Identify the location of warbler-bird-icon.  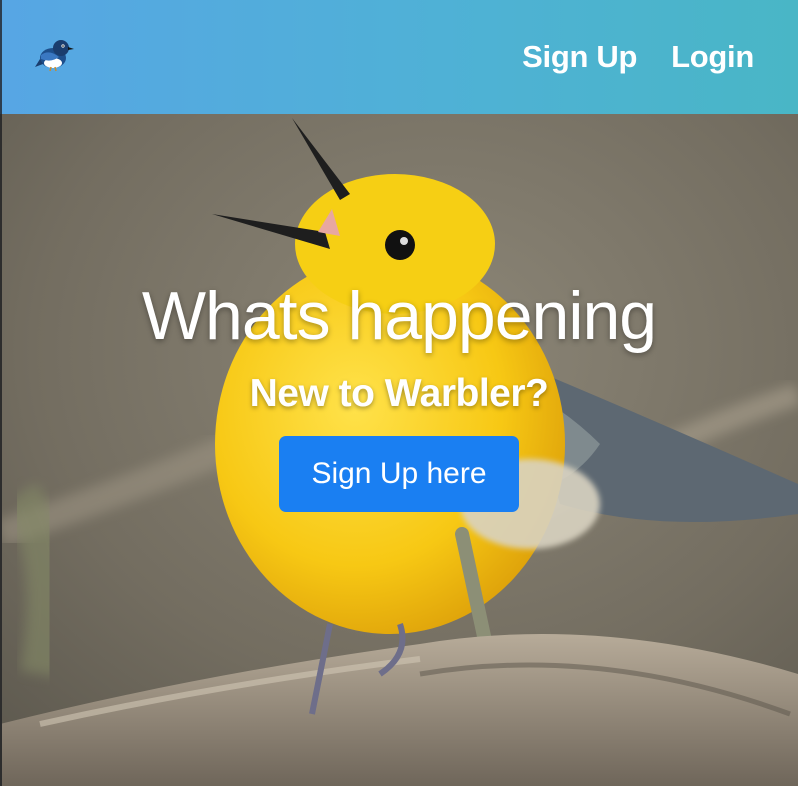
(55, 57).